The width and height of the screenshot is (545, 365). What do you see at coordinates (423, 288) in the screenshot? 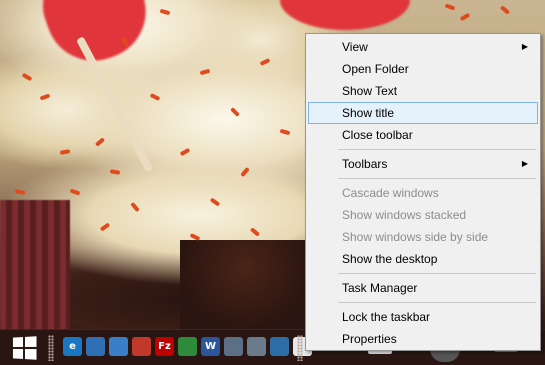
I see `menu-item-task-manager: Task Manager` at bounding box center [423, 288].